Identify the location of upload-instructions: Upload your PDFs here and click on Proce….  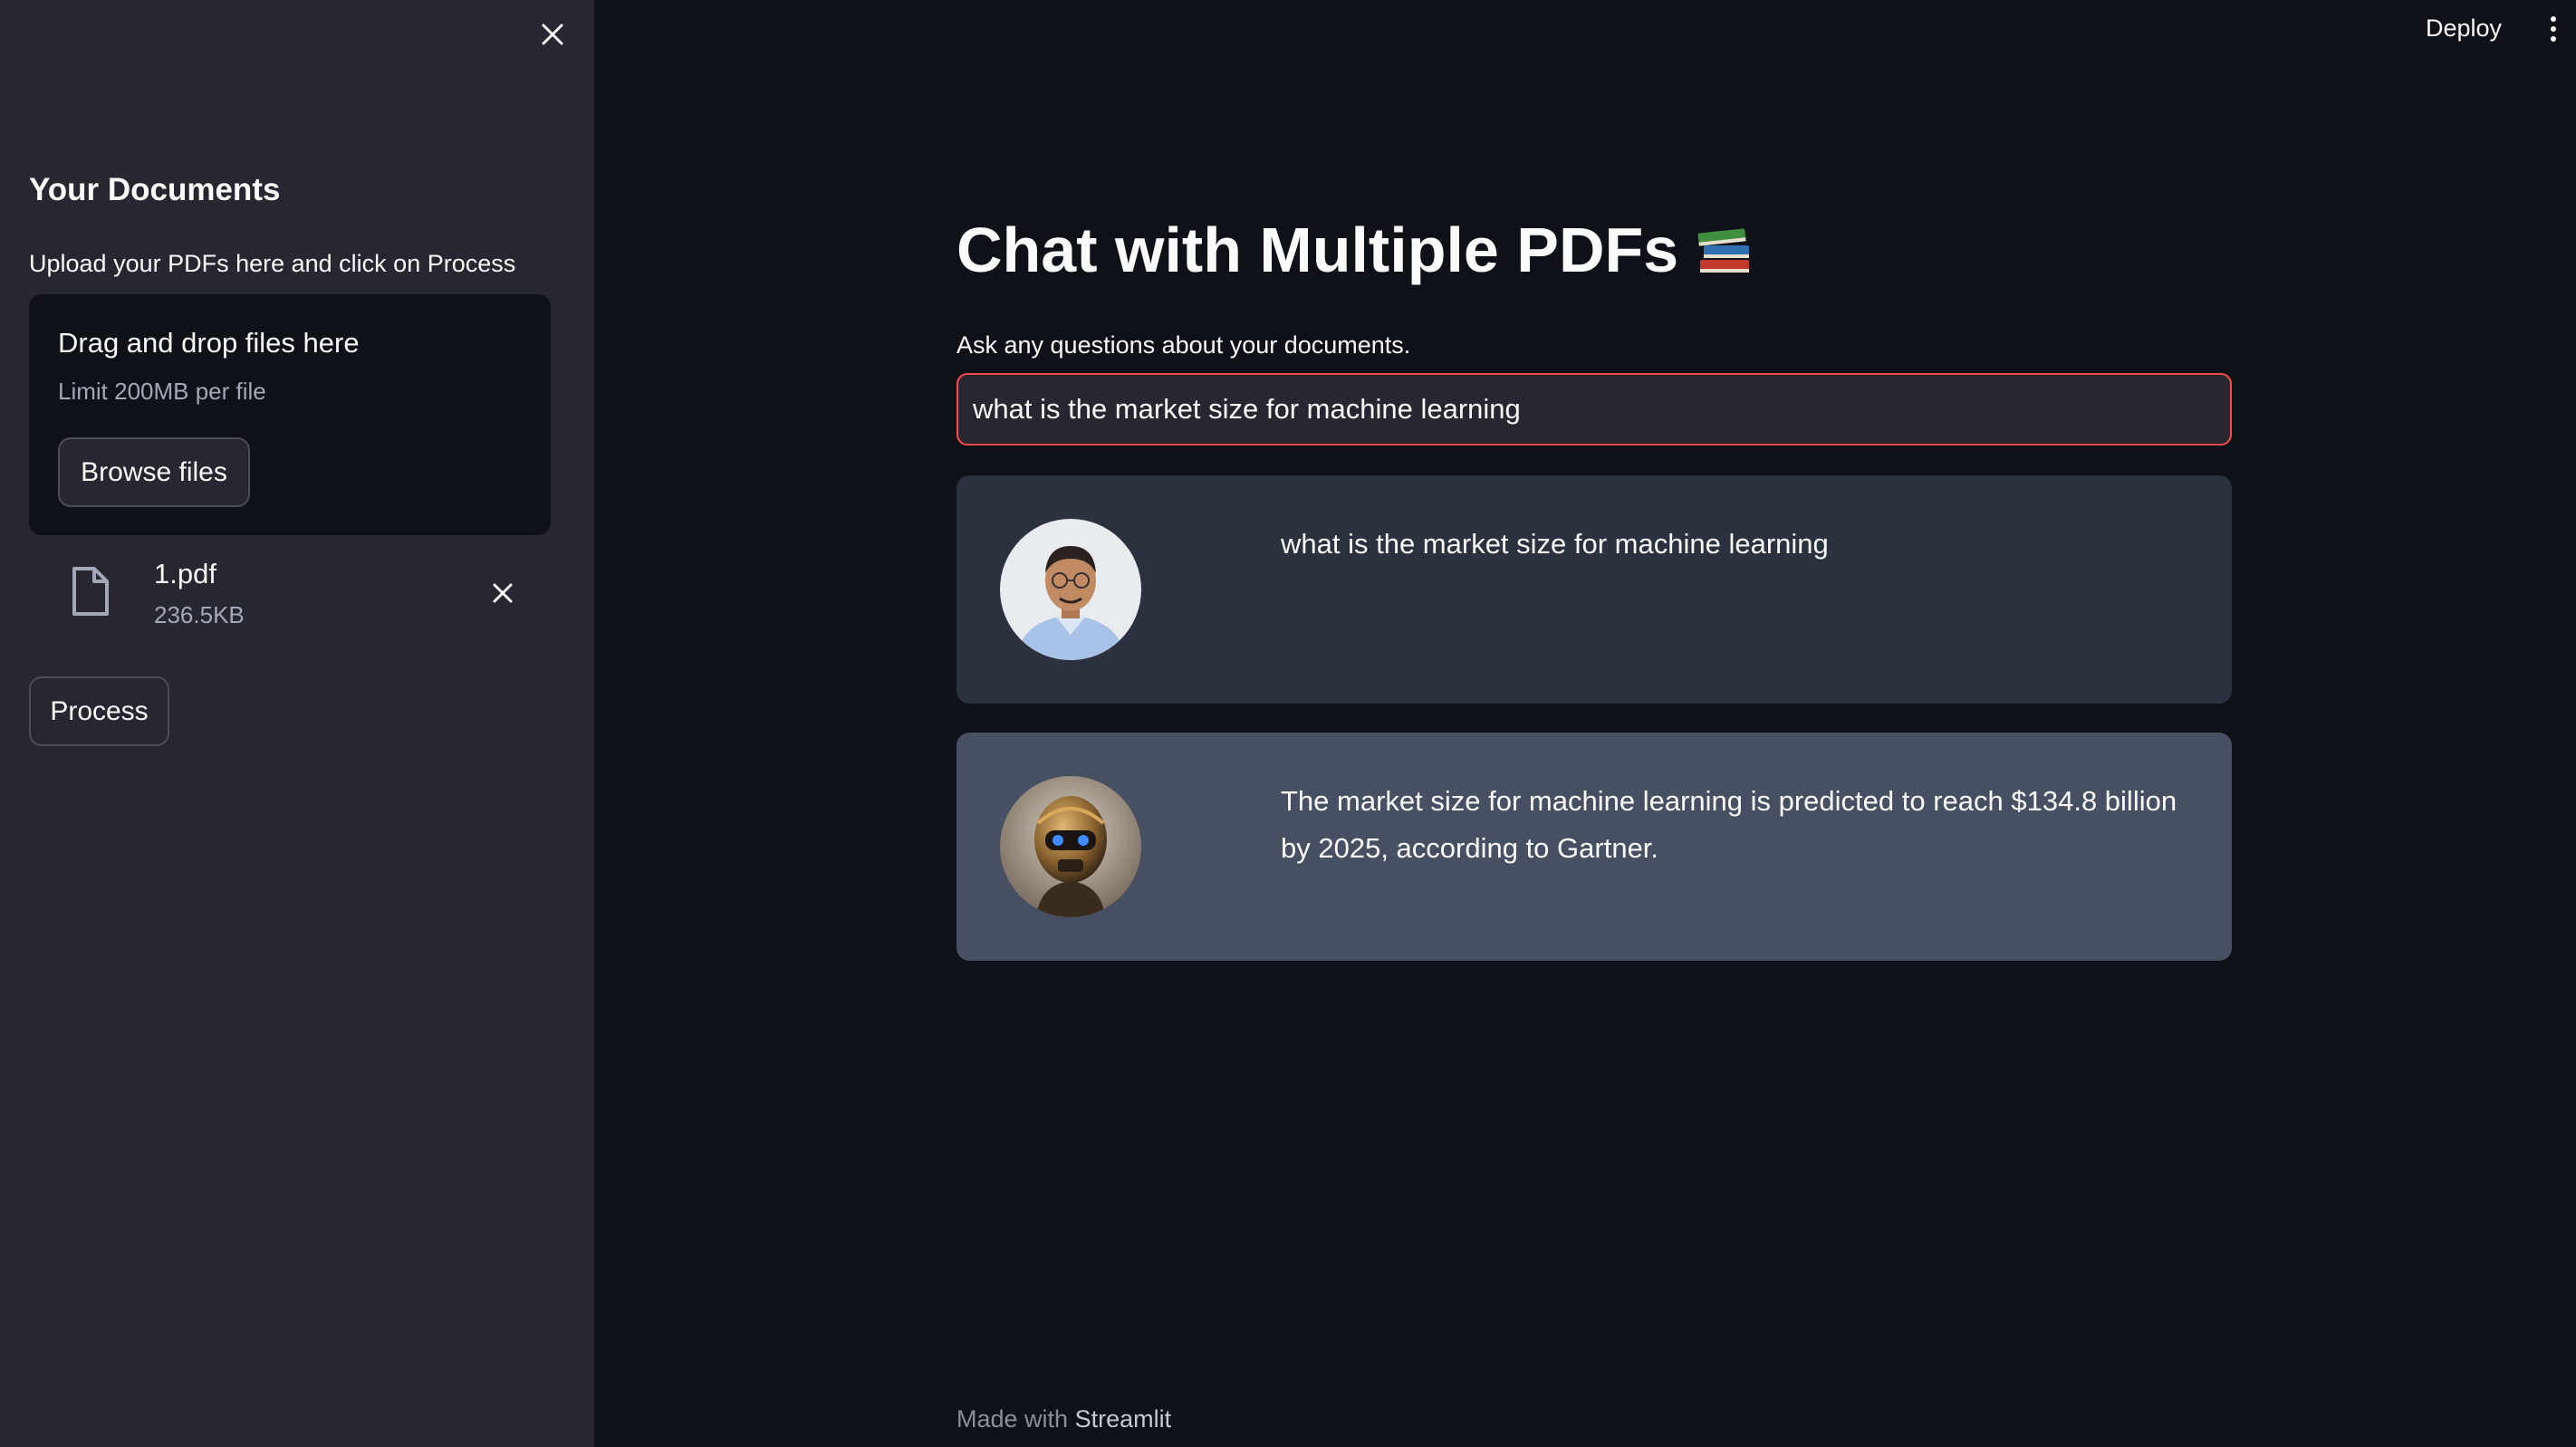
(272, 263).